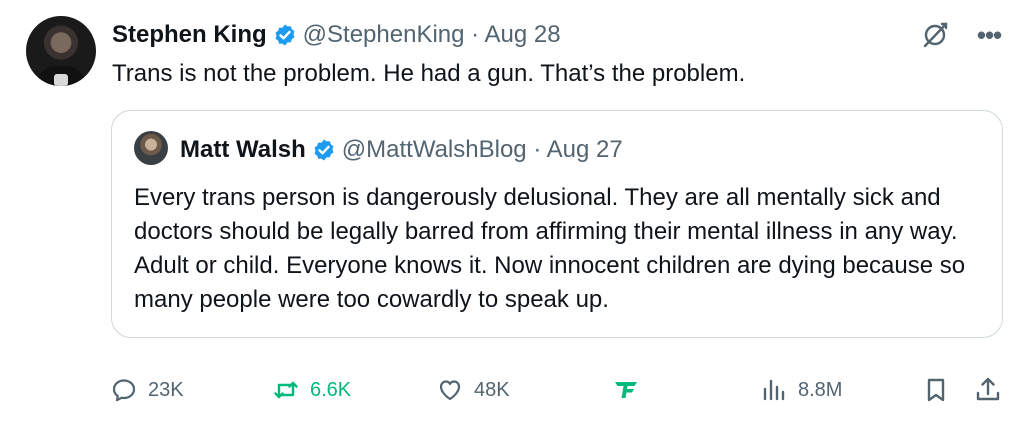 The height and width of the screenshot is (428, 1024). I want to click on tweet-actions-bar: 23K 6.6K 48K 8.8M, so click(512, 390).